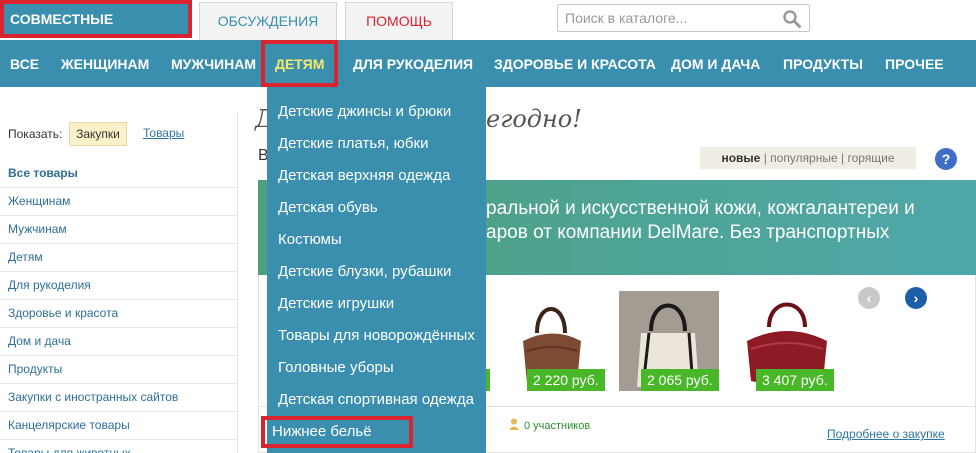  I want to click on sort-hot: горящие, so click(870, 158).